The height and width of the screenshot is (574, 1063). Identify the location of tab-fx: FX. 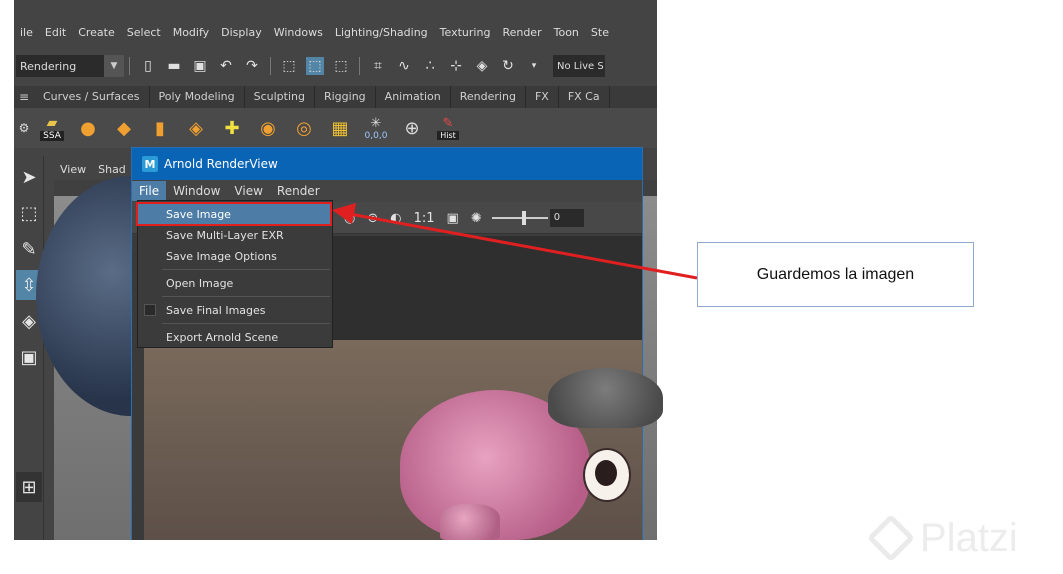
(542, 97).